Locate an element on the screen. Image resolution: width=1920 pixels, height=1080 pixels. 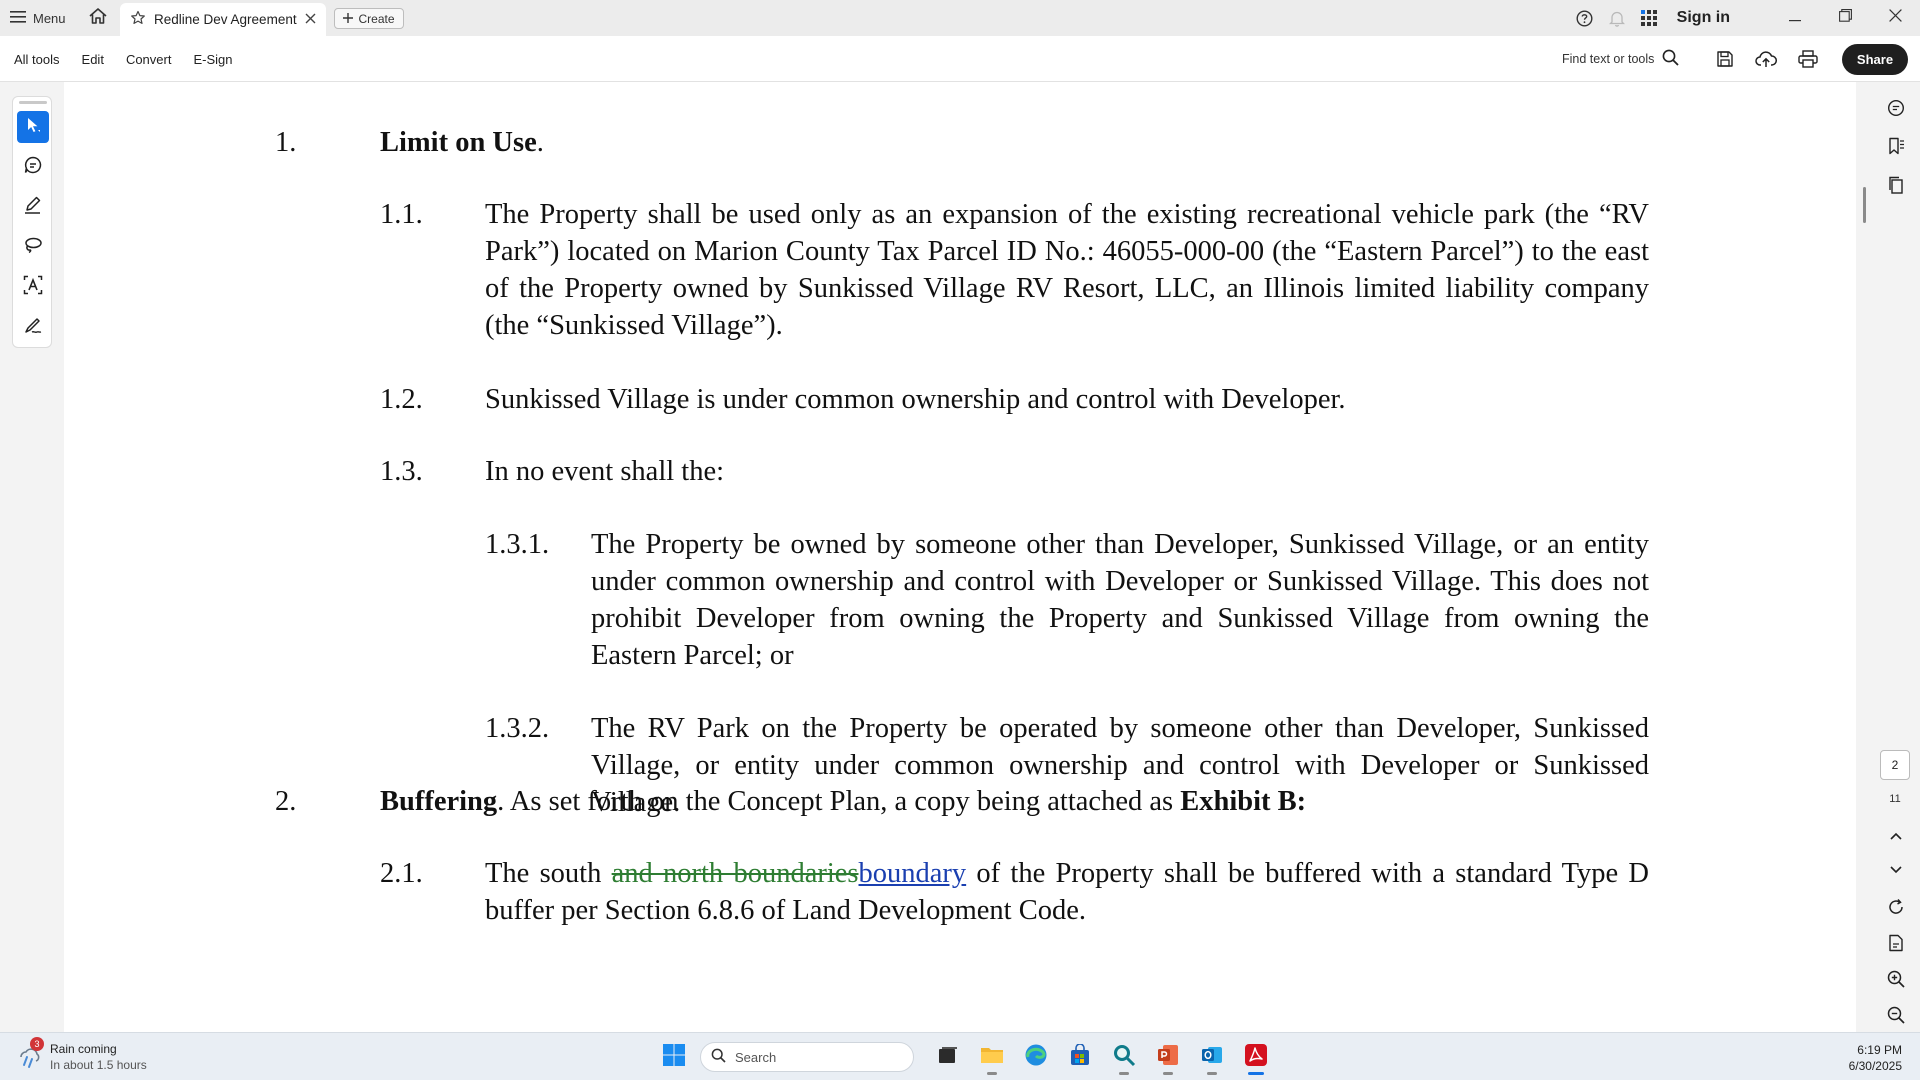
home-button is located at coordinates (98, 18).